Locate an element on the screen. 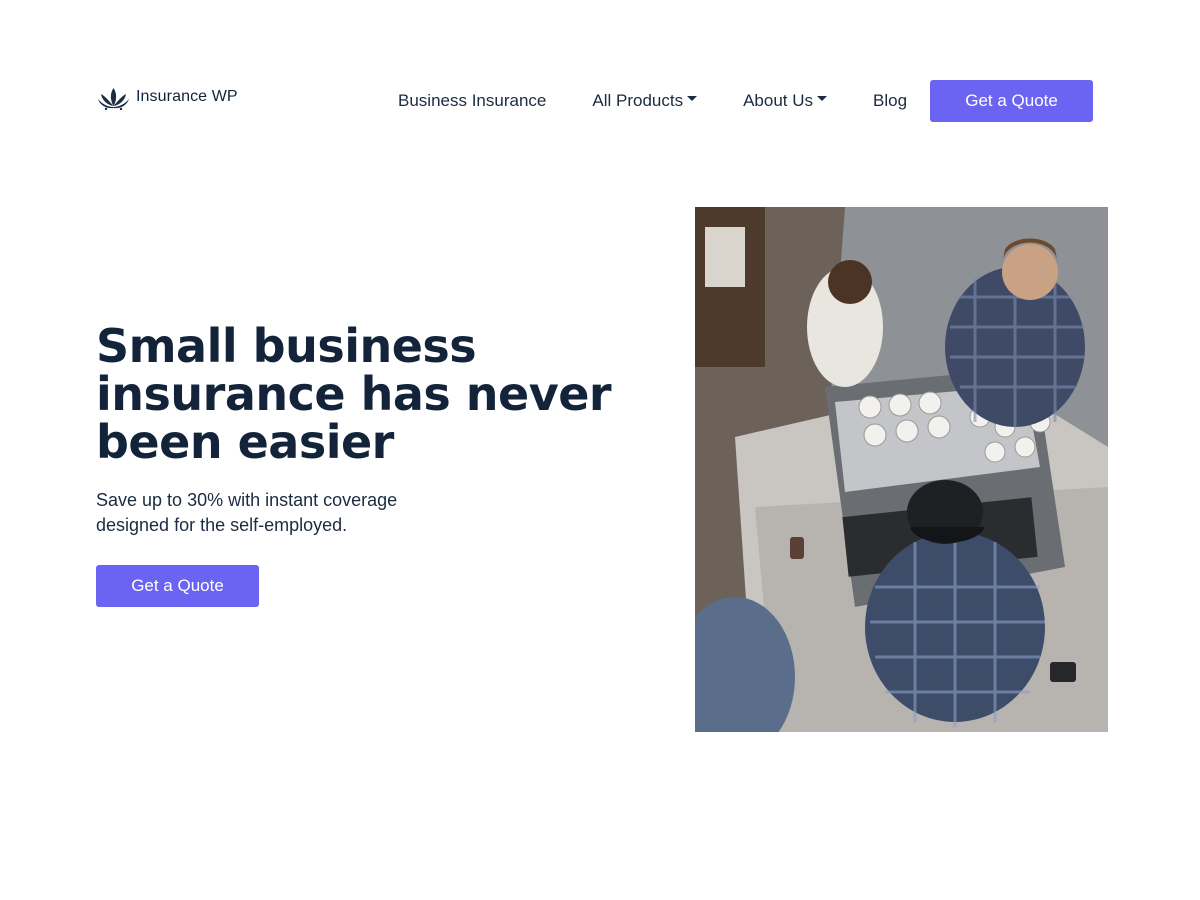  hero-get-a-quote-button: Get a Quote is located at coordinates (177, 586).